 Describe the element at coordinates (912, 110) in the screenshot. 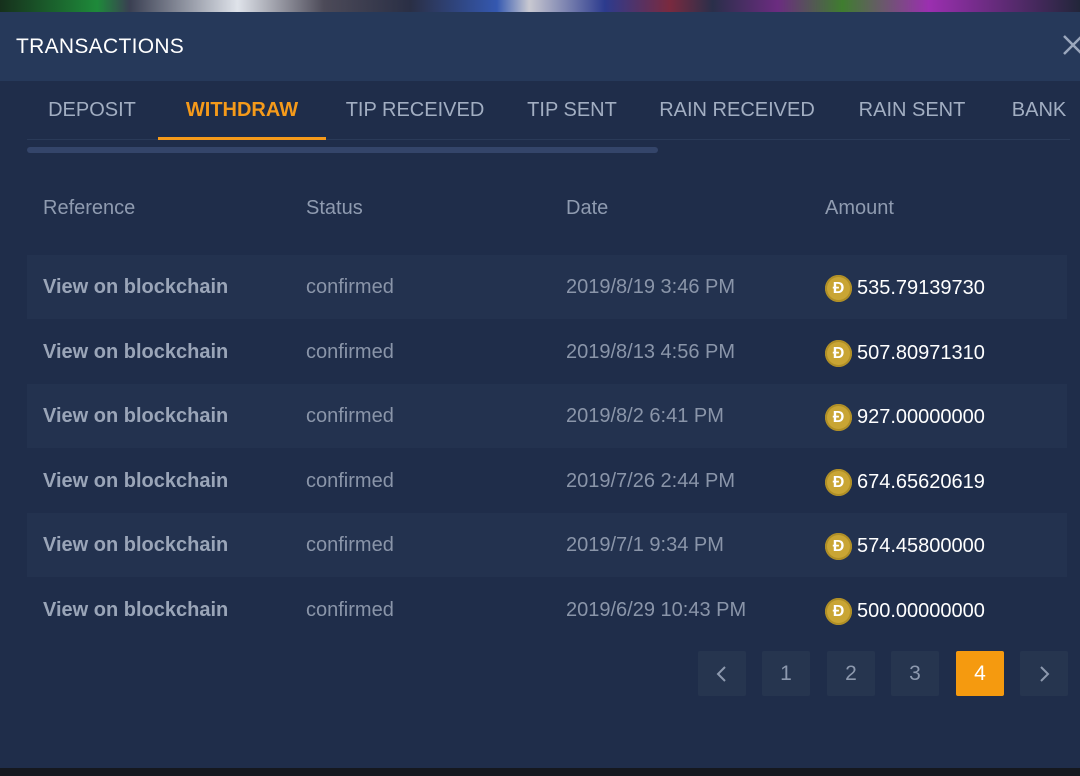

I see `tab-rain-sent: RAIN SENT` at that location.